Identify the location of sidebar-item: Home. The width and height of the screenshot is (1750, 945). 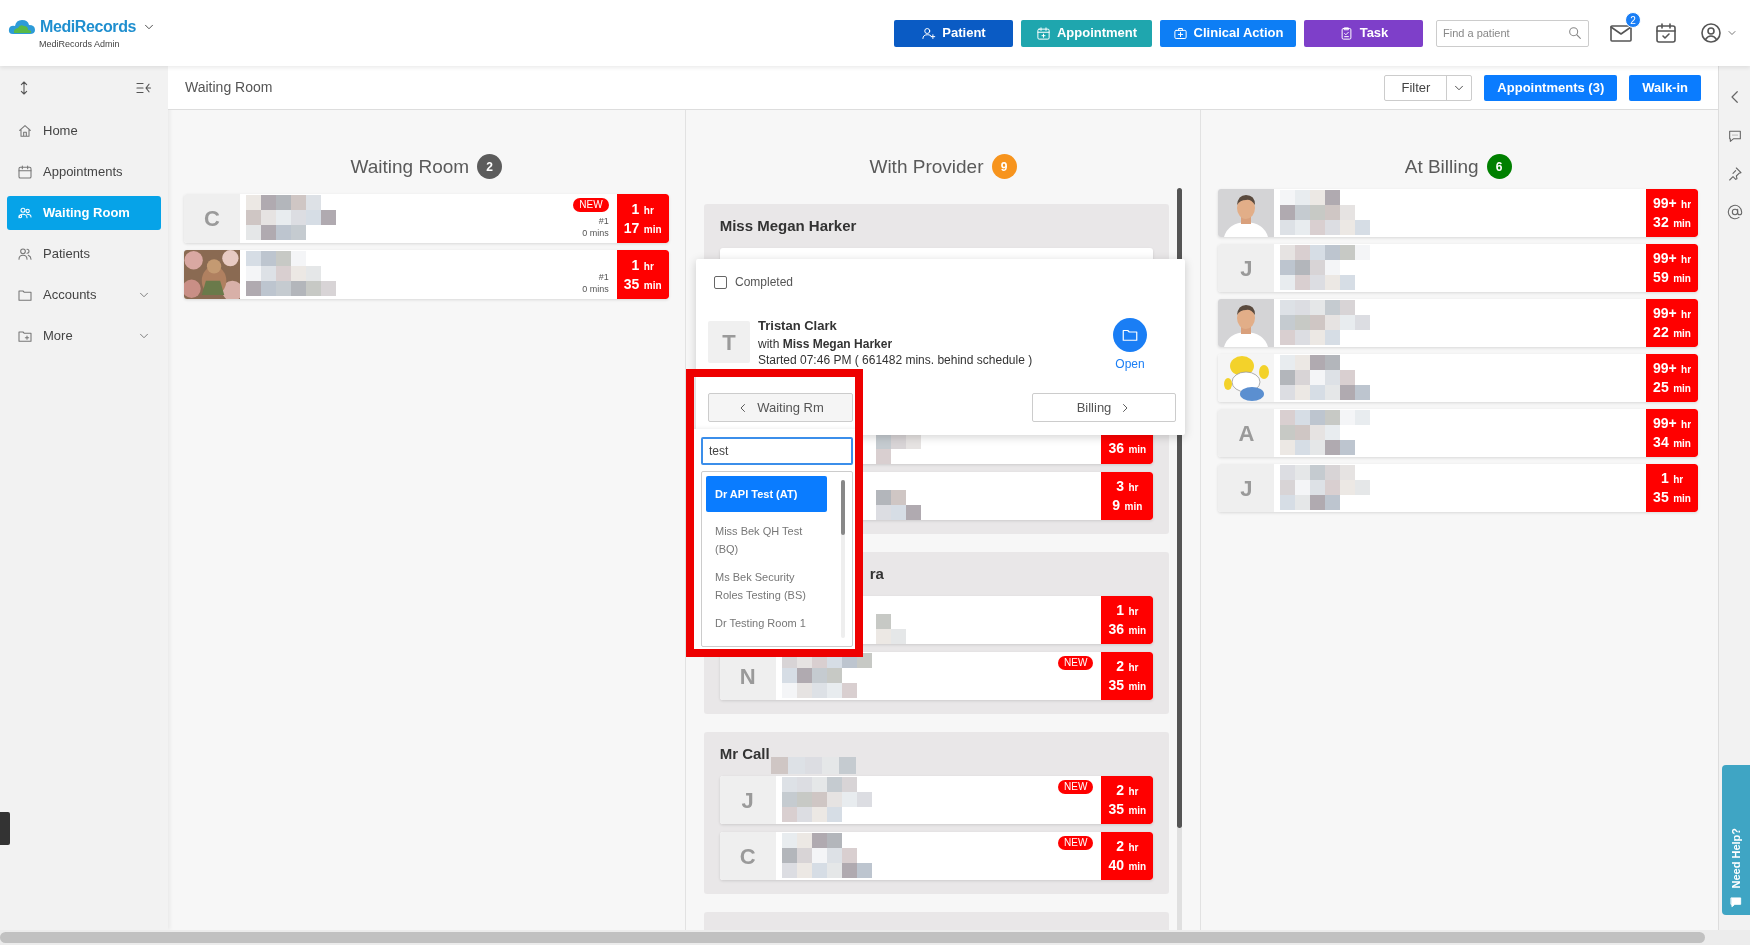
(84, 131).